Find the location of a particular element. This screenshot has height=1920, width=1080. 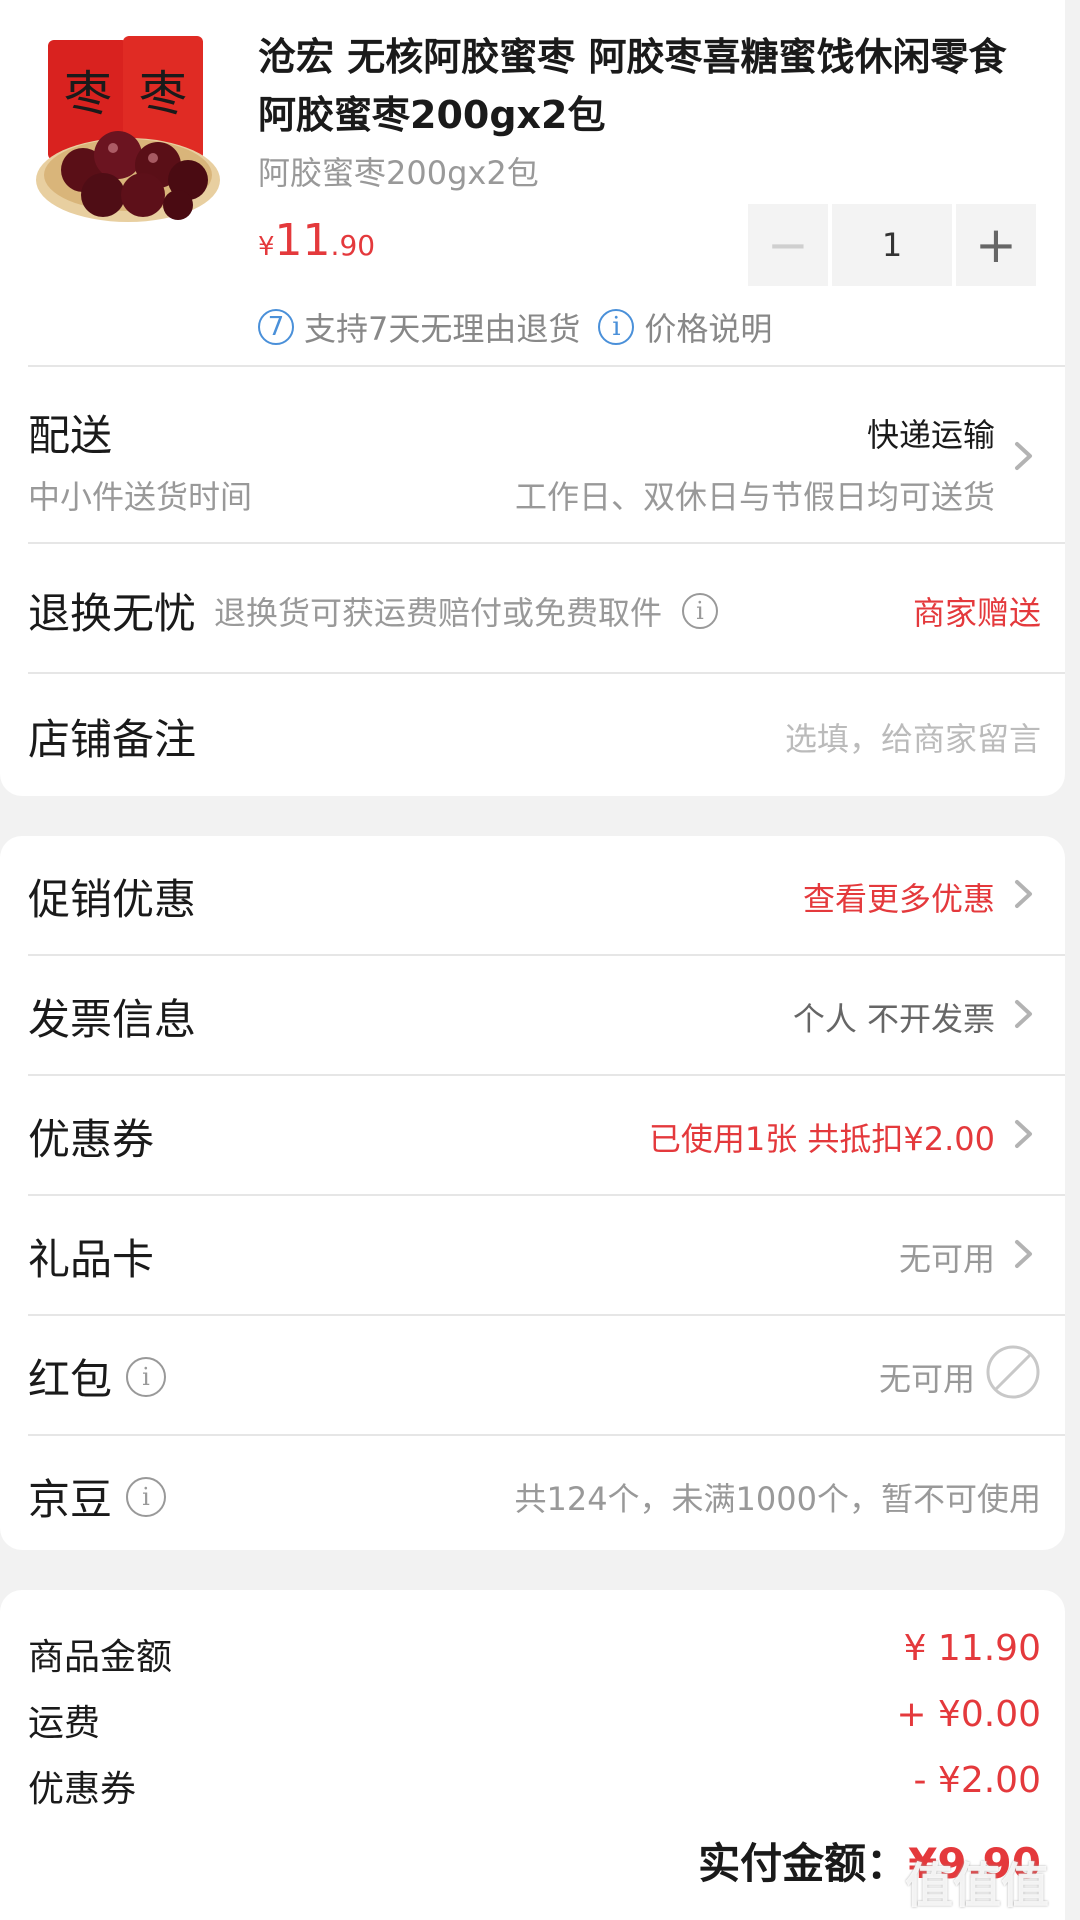

giftcard-label: 礼品卡 is located at coordinates (91, 1259).